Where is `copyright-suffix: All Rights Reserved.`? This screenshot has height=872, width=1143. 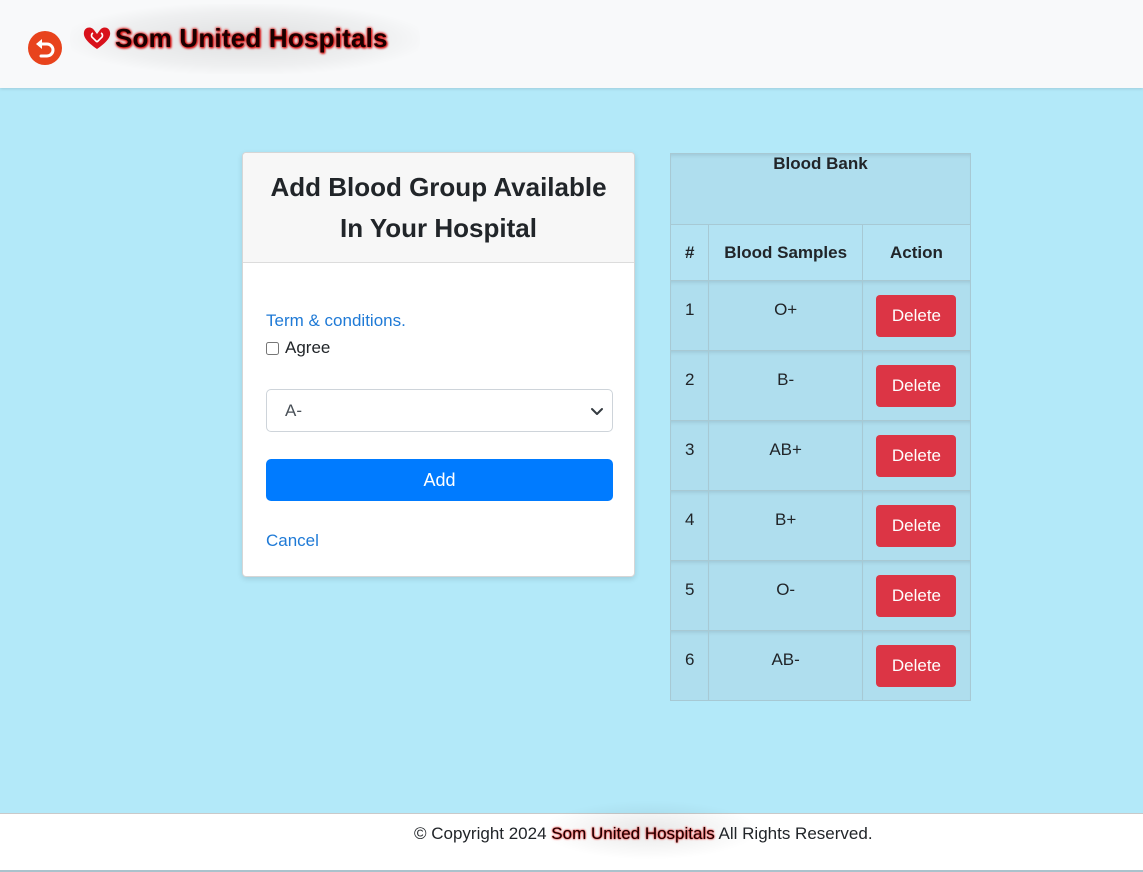
copyright-suffix: All Rights Reserved. is located at coordinates (793, 833).